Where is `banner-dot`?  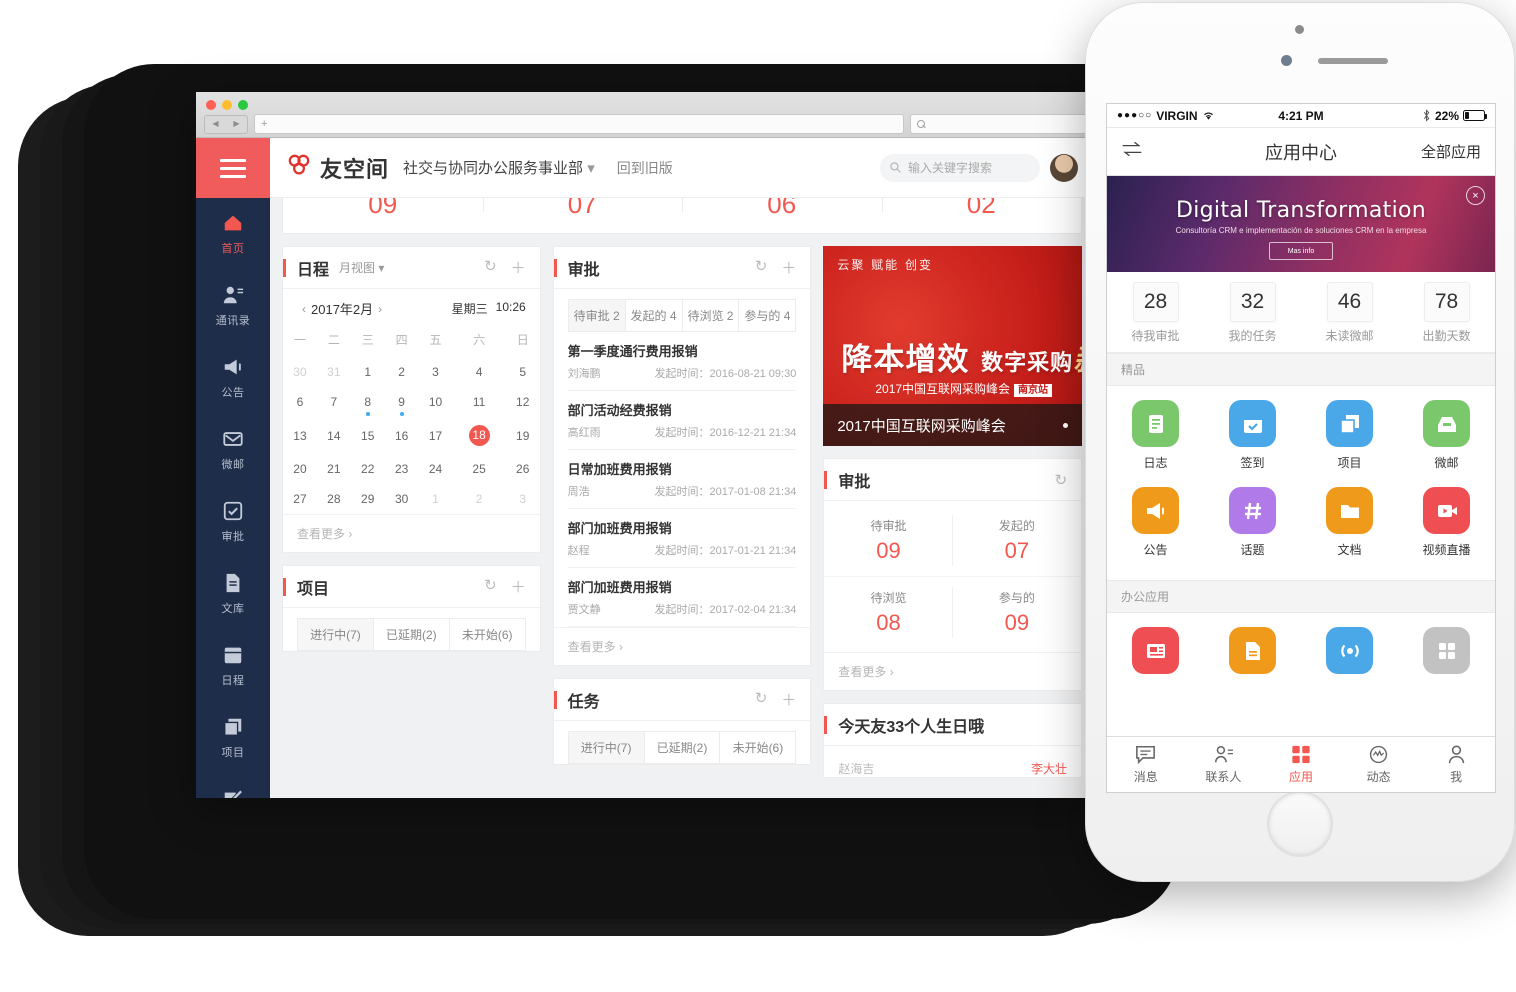
banner-dot is located at coordinates (1066, 425).